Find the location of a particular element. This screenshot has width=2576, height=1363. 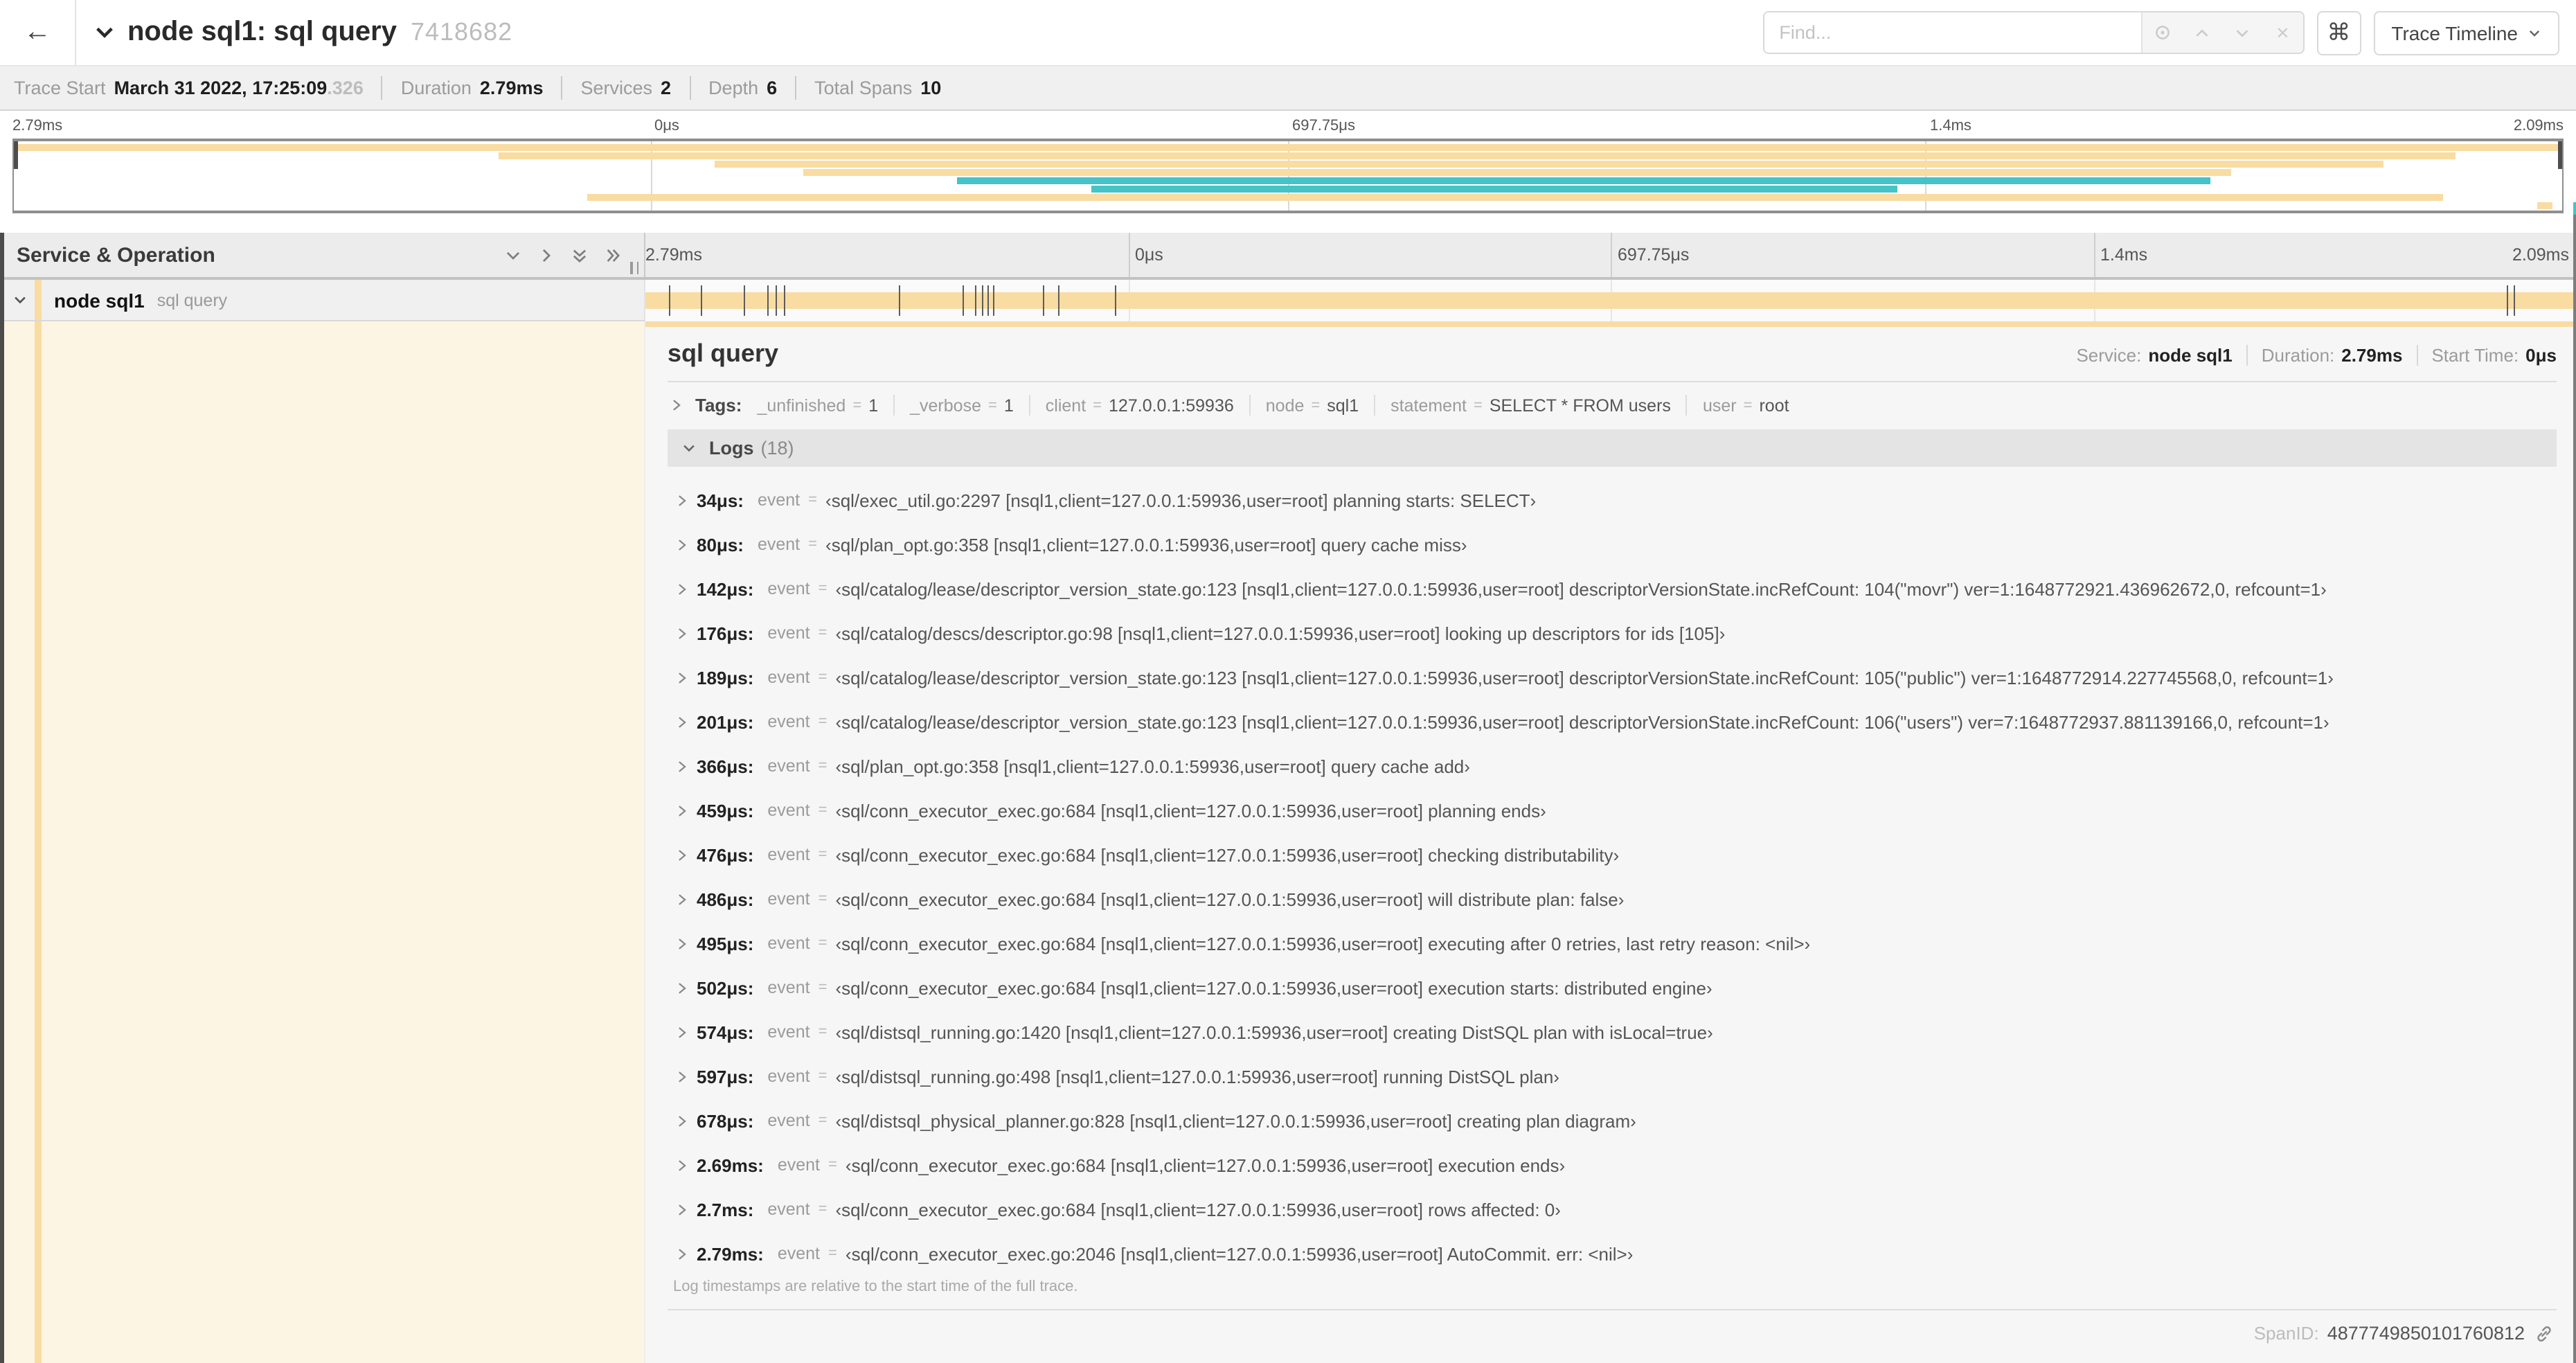

deep-link-icon is located at coordinates (2544, 1334).